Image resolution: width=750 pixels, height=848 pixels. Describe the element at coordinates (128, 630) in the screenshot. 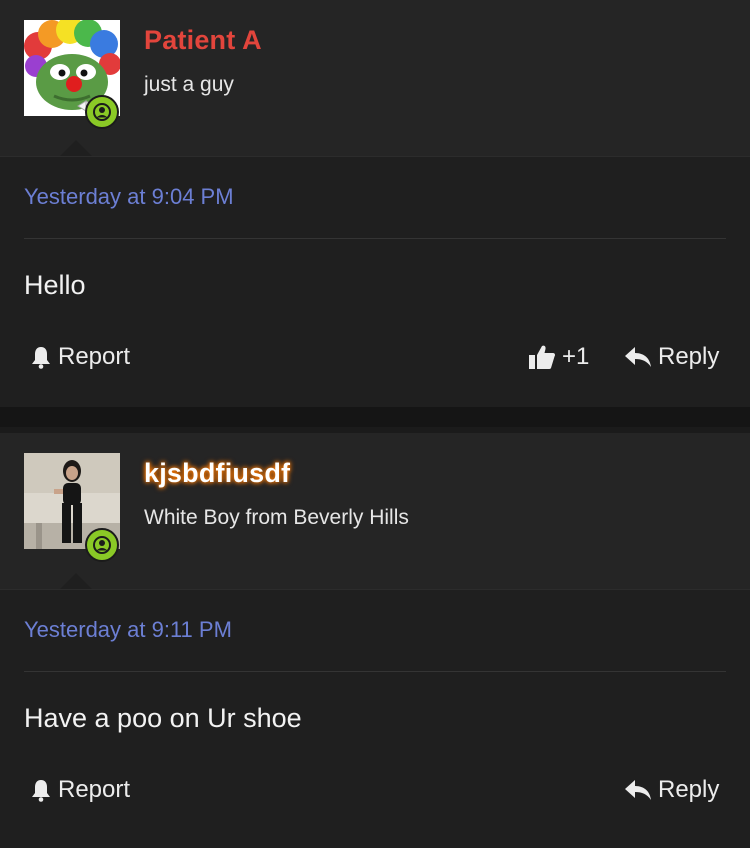

I see `post-timestamp: Yesterday at 9:11 PM` at that location.